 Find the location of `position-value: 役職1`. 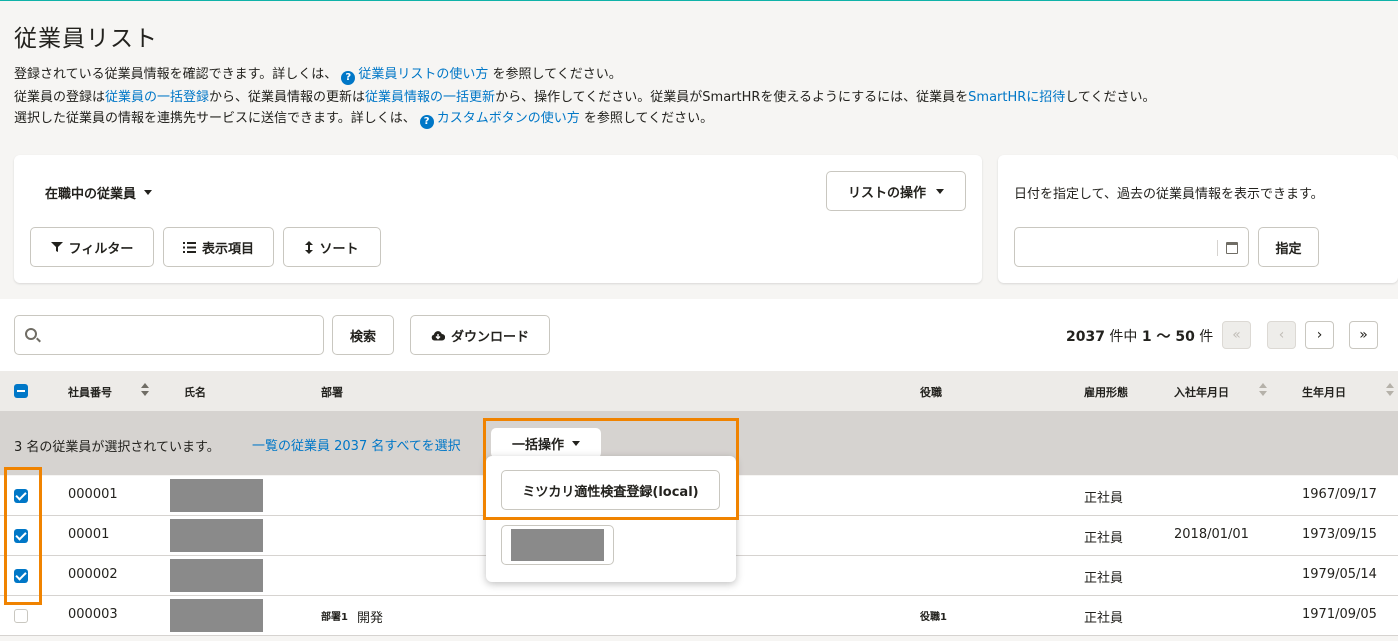

position-value: 役職1 is located at coordinates (933, 617).